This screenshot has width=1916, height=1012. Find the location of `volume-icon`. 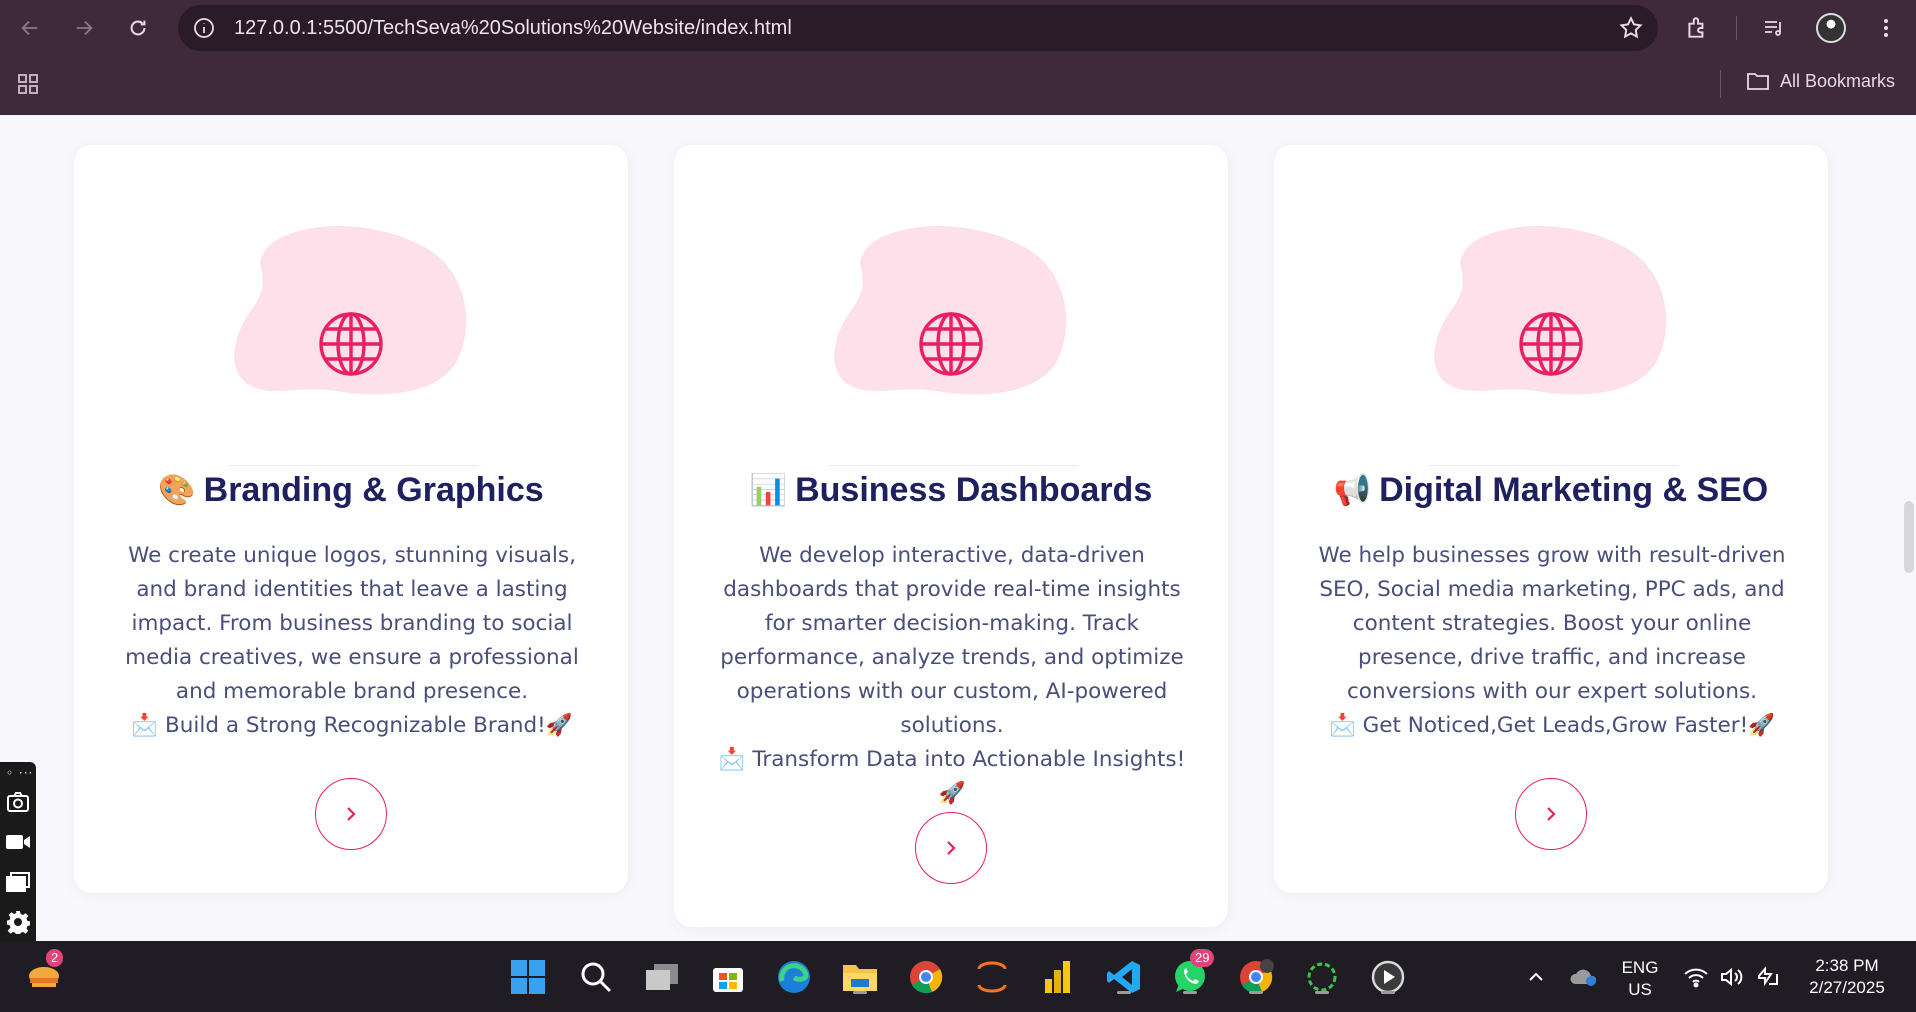

volume-icon is located at coordinates (1732, 977).